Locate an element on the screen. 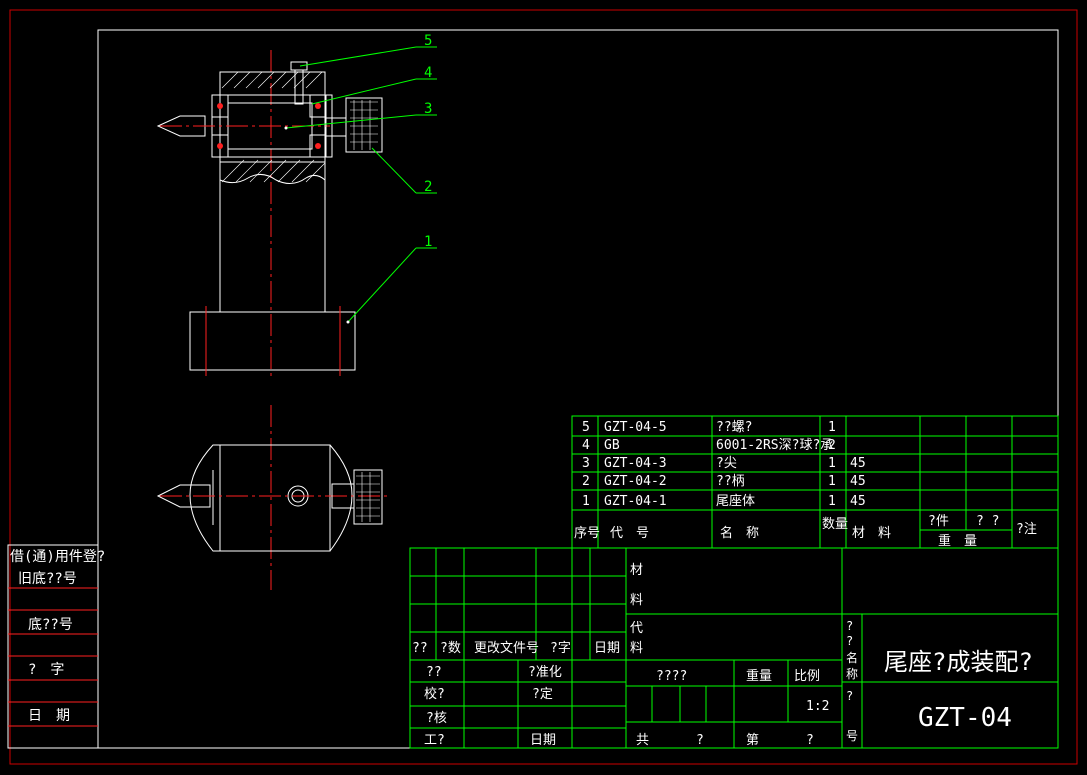 The image size is (1087, 775). bom-cell-seq: 4 is located at coordinates (586, 445).